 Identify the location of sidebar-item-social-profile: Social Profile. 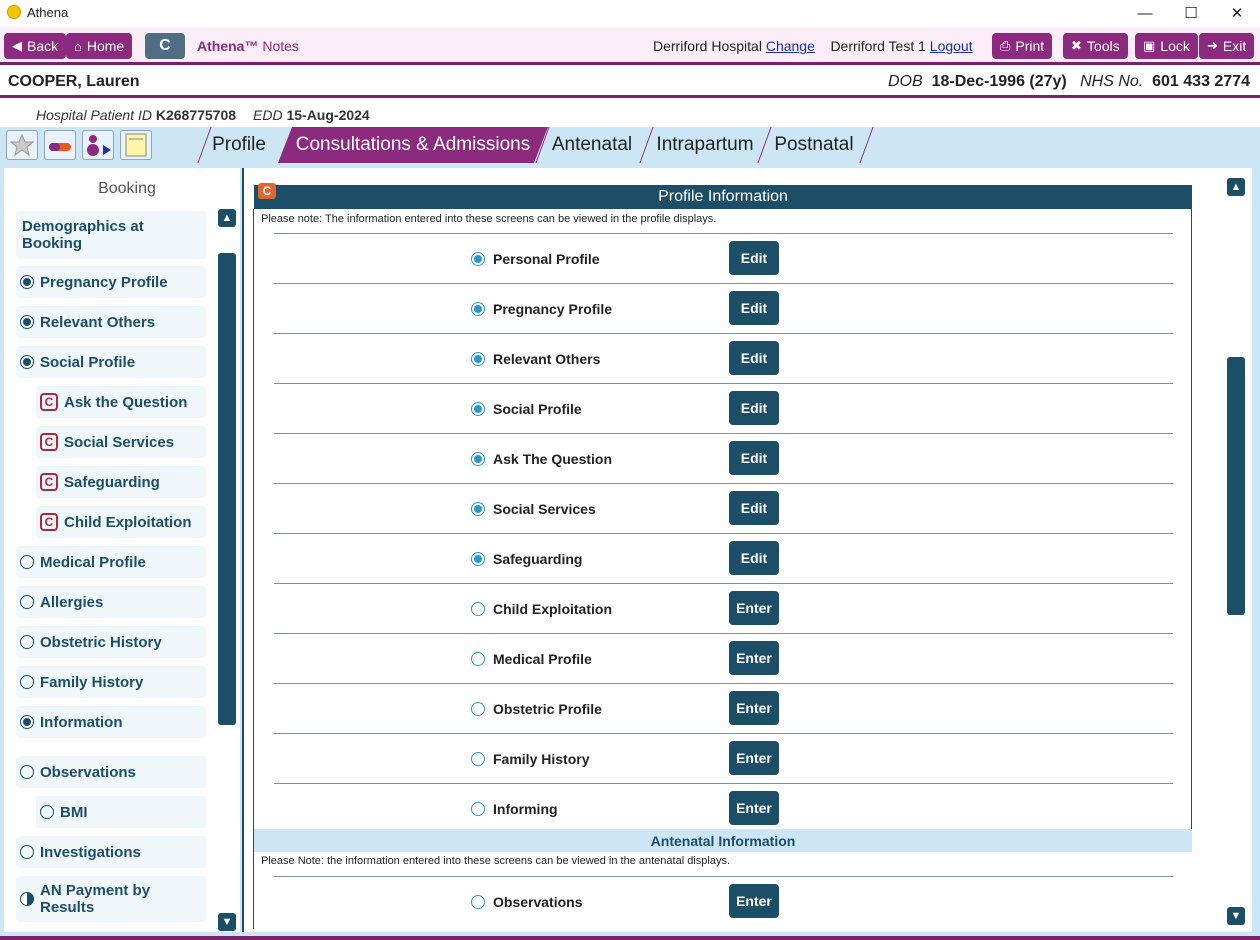
(111, 362).